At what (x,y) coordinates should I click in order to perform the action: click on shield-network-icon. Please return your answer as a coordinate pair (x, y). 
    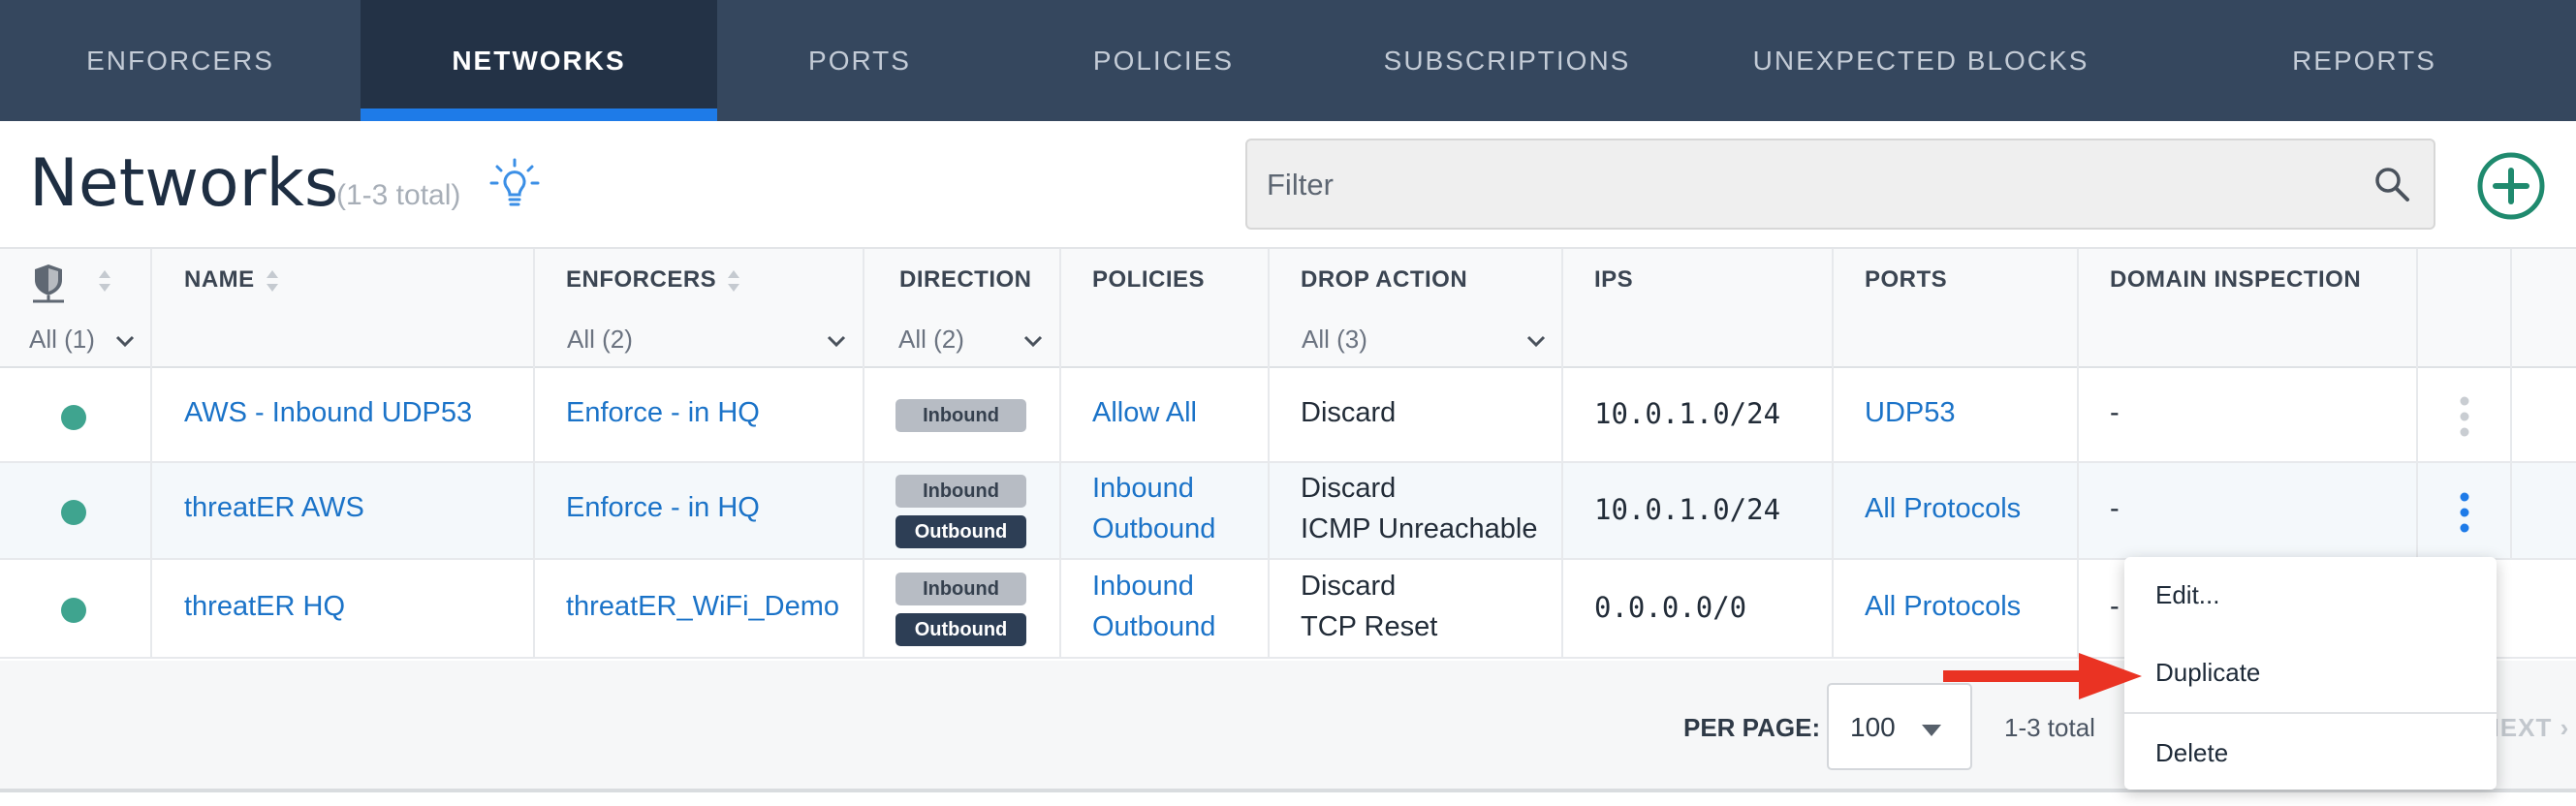
    Looking at the image, I should click on (48, 283).